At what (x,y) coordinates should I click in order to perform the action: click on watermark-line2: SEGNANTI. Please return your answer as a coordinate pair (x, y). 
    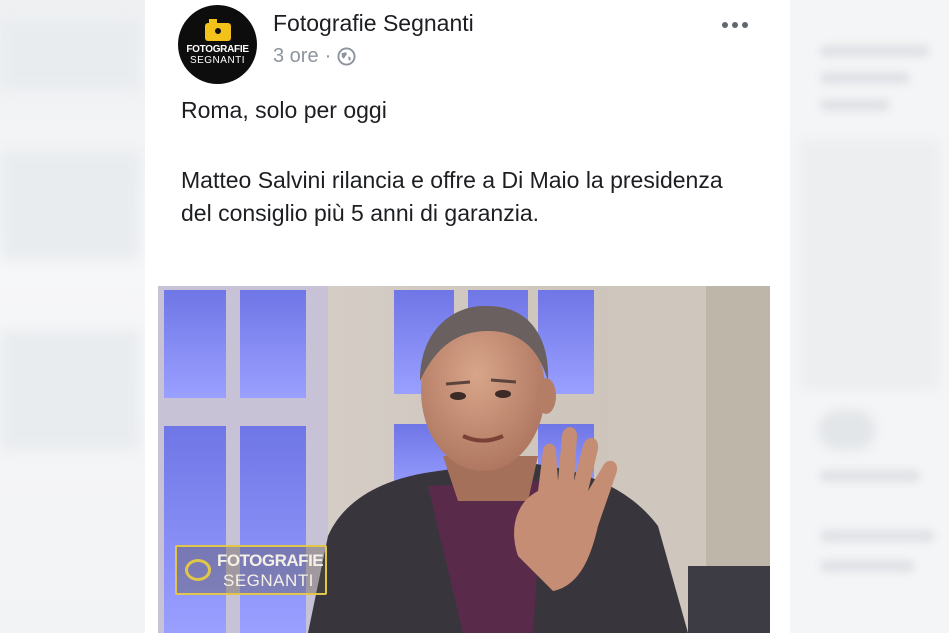
    Looking at the image, I should click on (268, 580).